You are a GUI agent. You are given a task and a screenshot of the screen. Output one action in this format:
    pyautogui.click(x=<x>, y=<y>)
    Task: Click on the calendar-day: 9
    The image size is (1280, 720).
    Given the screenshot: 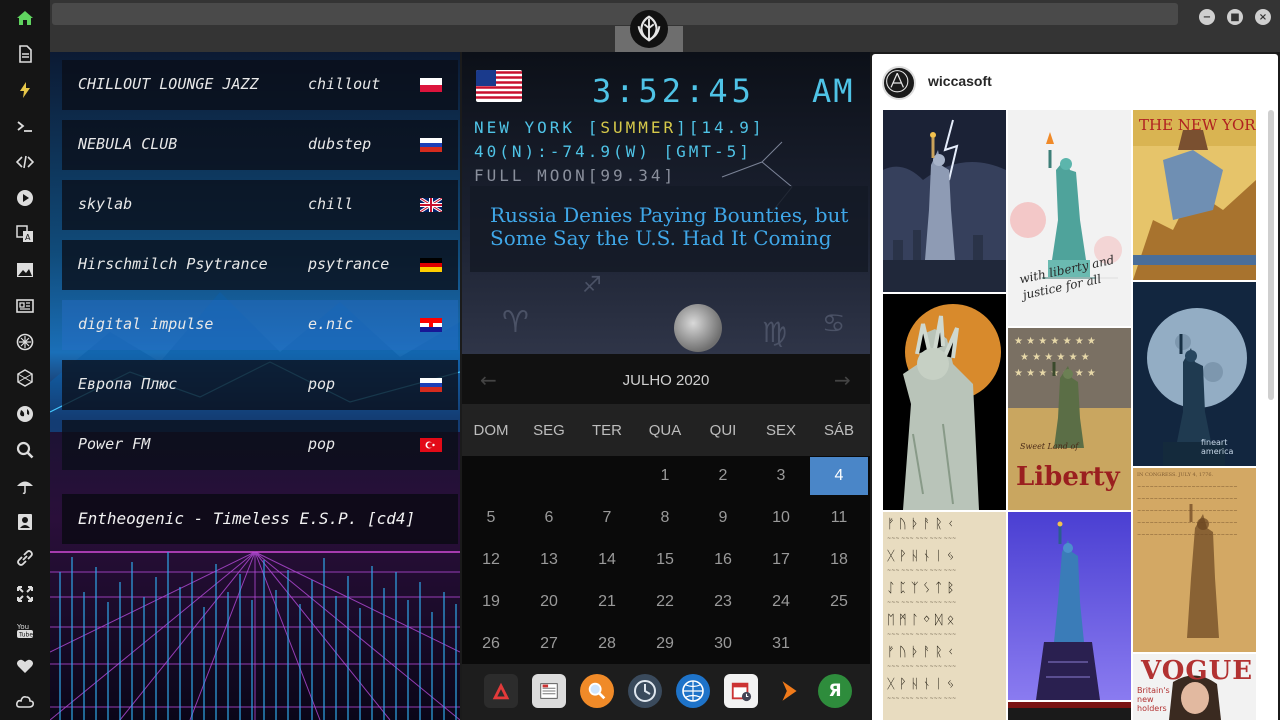 What is the action you would take?
    pyautogui.click(x=723, y=518)
    